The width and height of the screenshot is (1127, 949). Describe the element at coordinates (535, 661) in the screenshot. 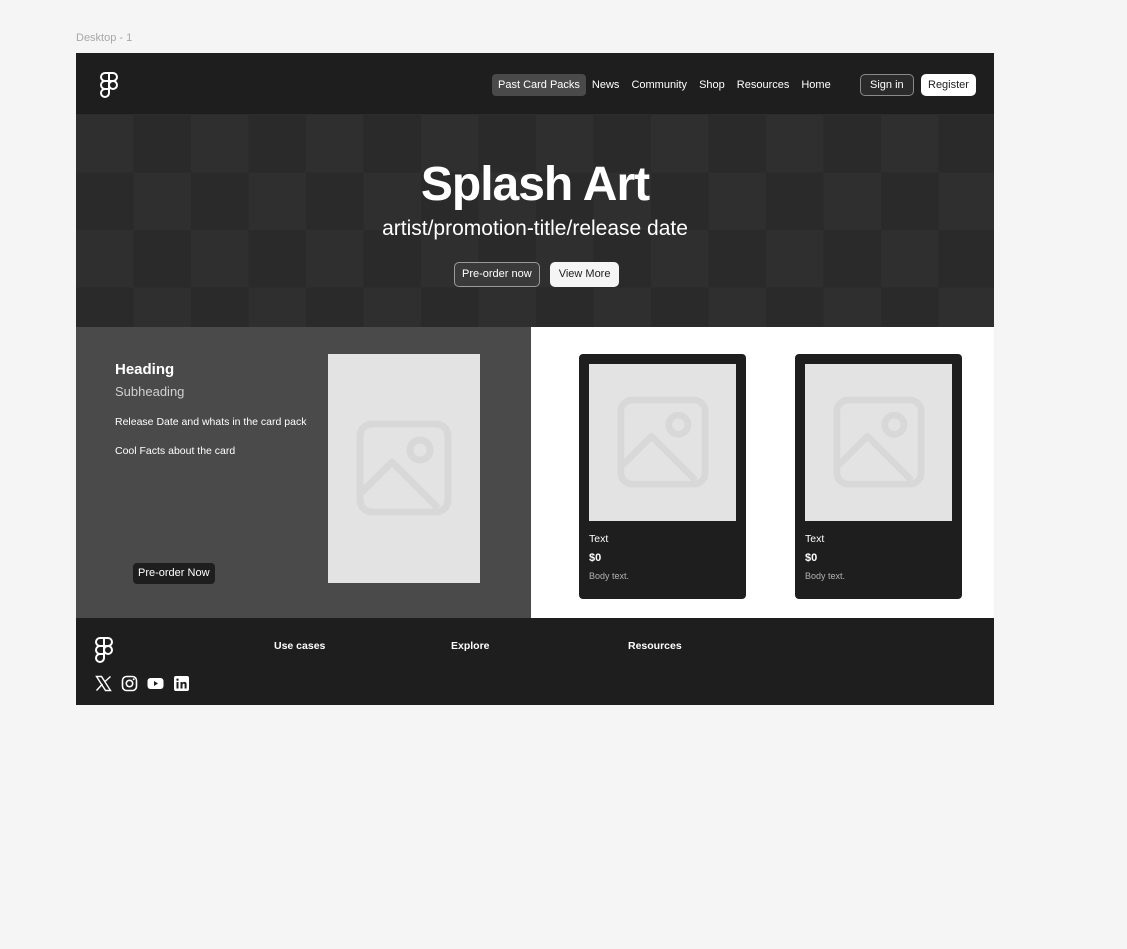

I see `footer: Use cases Explore Resources` at that location.